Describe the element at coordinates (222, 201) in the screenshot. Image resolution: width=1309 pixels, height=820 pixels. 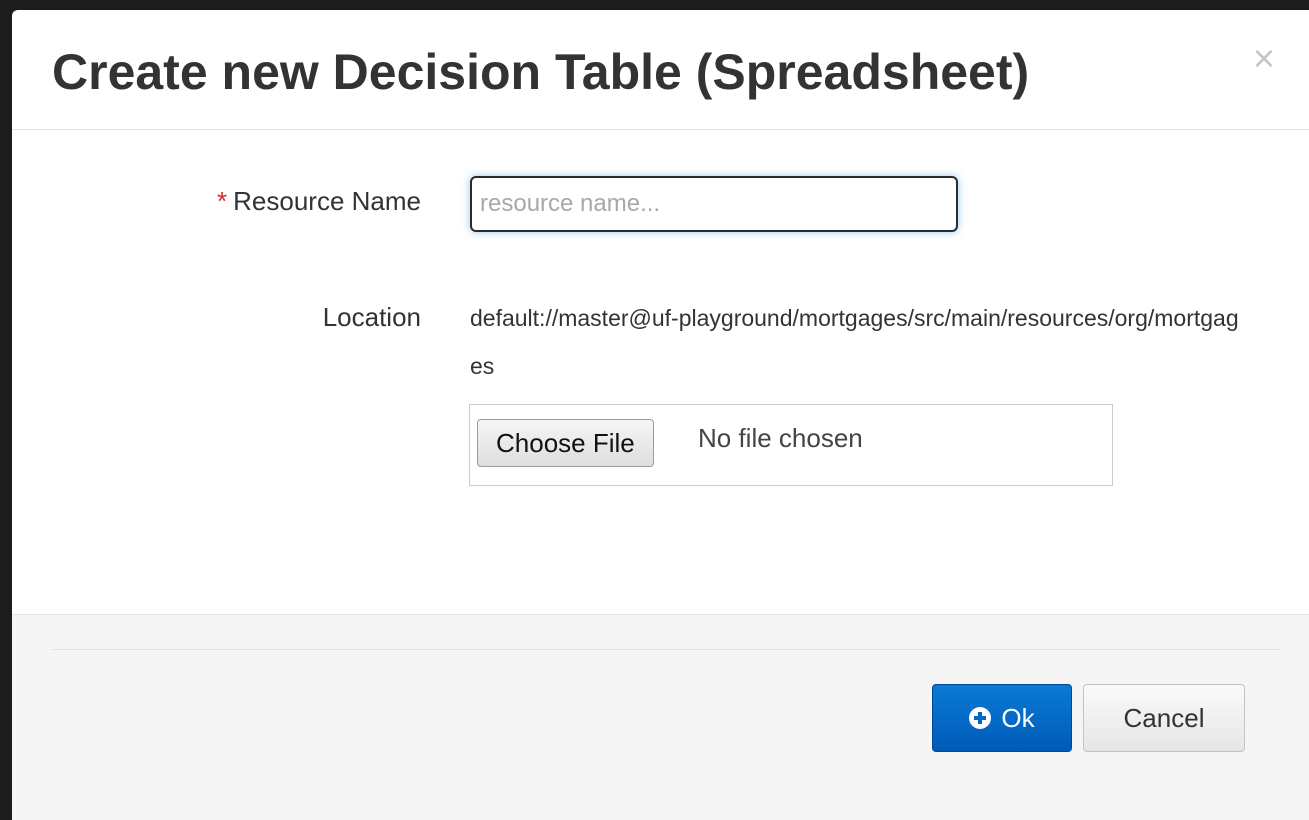
I see `required-marker: *` at that location.